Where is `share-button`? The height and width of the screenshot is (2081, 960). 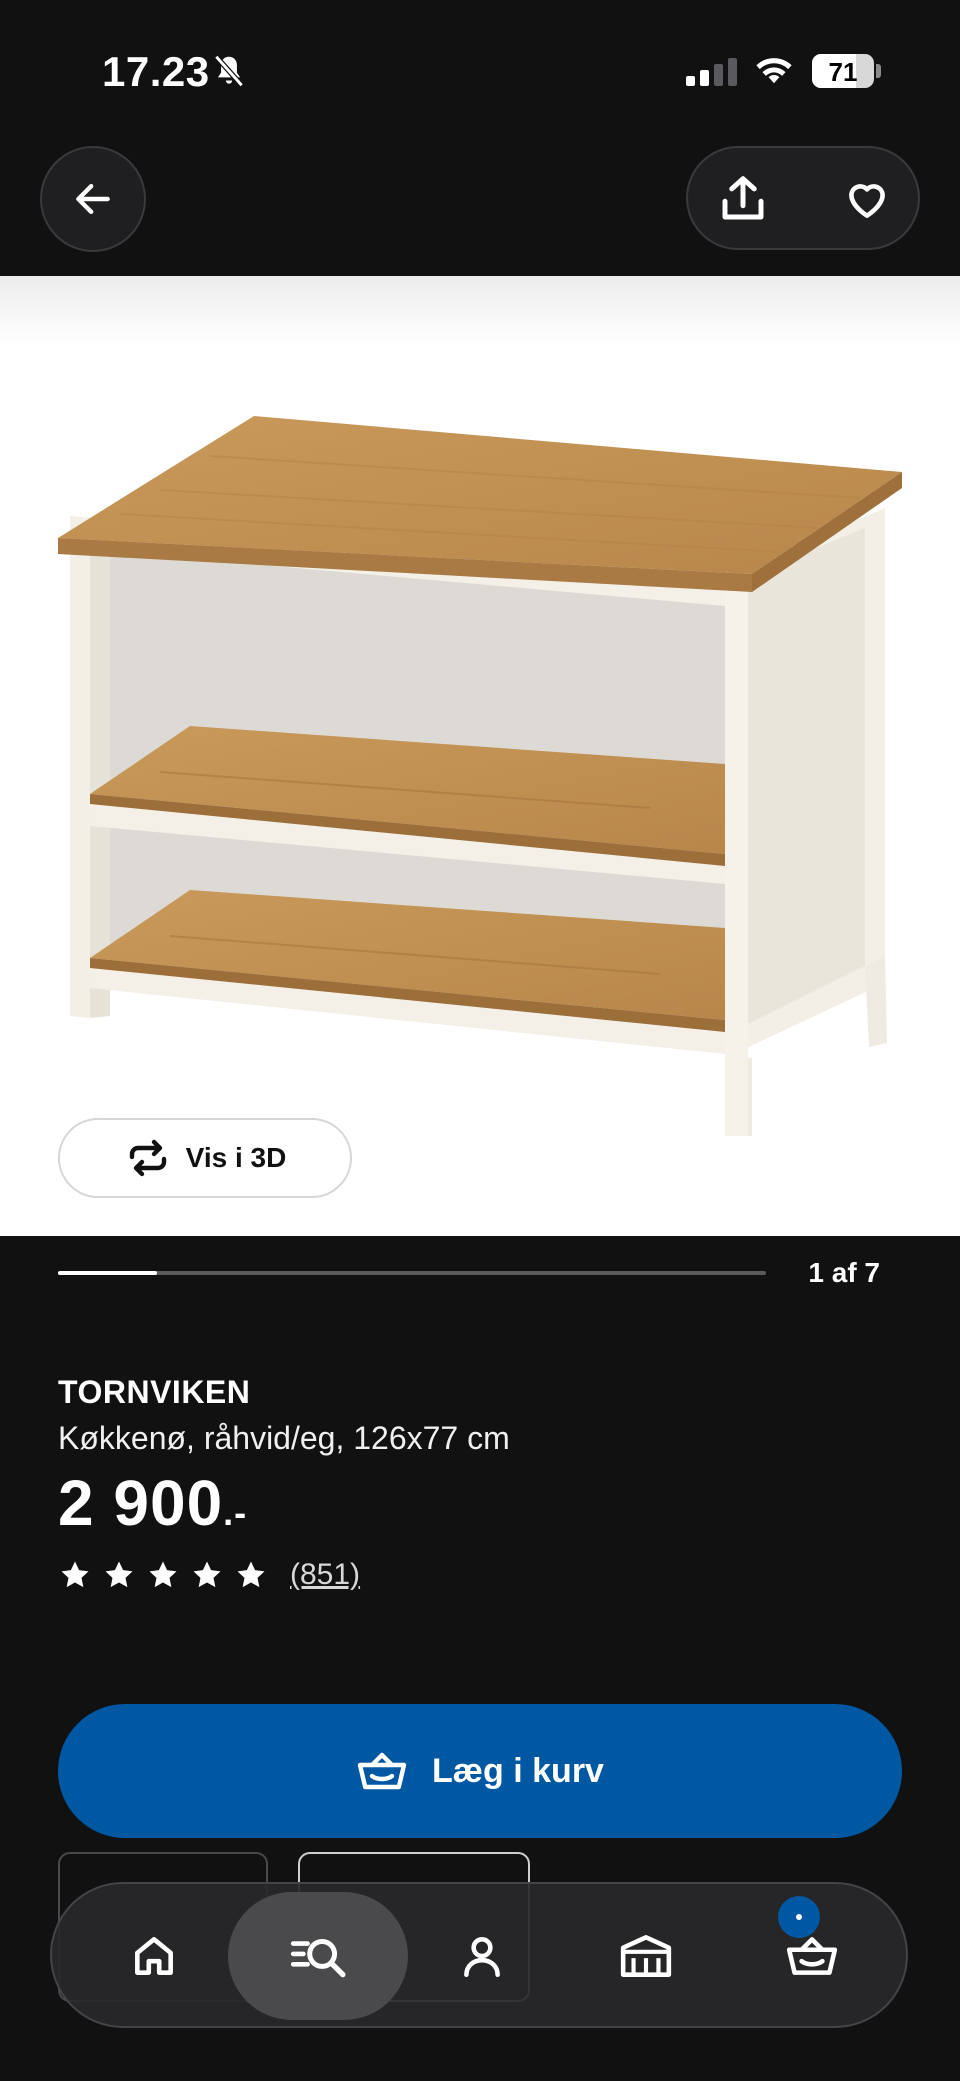 share-button is located at coordinates (743, 199).